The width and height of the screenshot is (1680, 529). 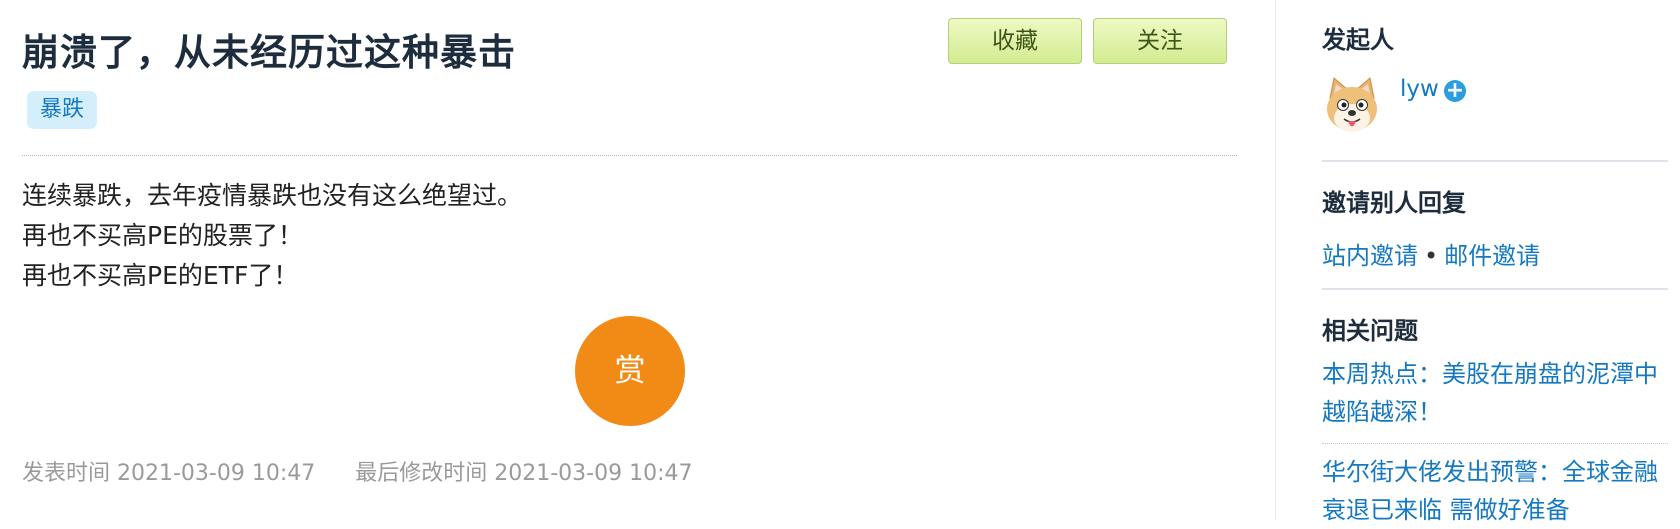 What do you see at coordinates (630, 371) in the screenshot?
I see `reward-button: 赏` at bounding box center [630, 371].